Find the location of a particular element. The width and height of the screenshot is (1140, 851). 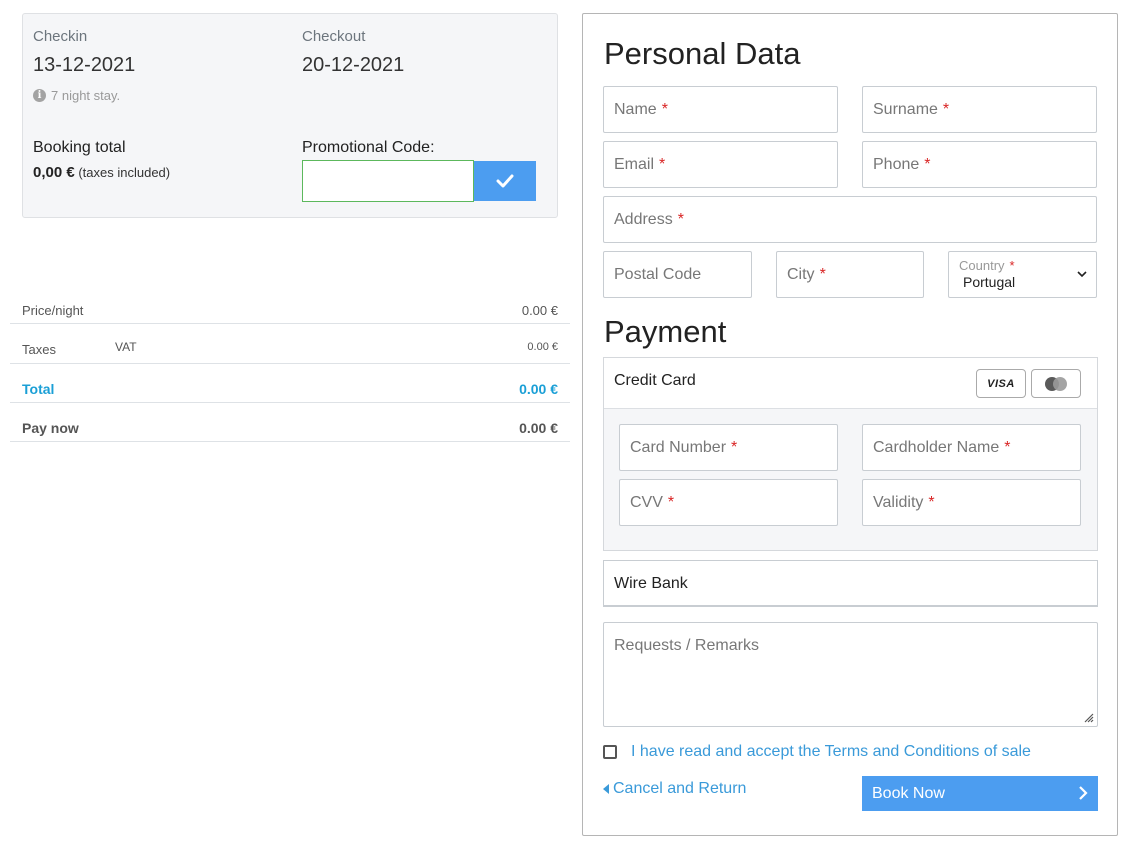

pay-now-row: Pay now 0.00 € is located at coordinates (290, 422).